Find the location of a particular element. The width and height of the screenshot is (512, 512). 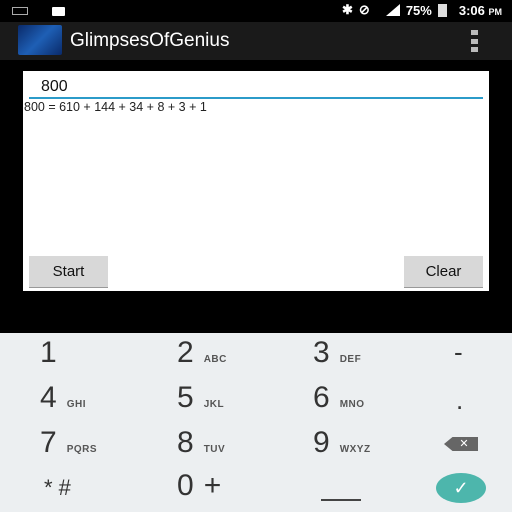

key-digit: 5 is located at coordinates (185, 397).